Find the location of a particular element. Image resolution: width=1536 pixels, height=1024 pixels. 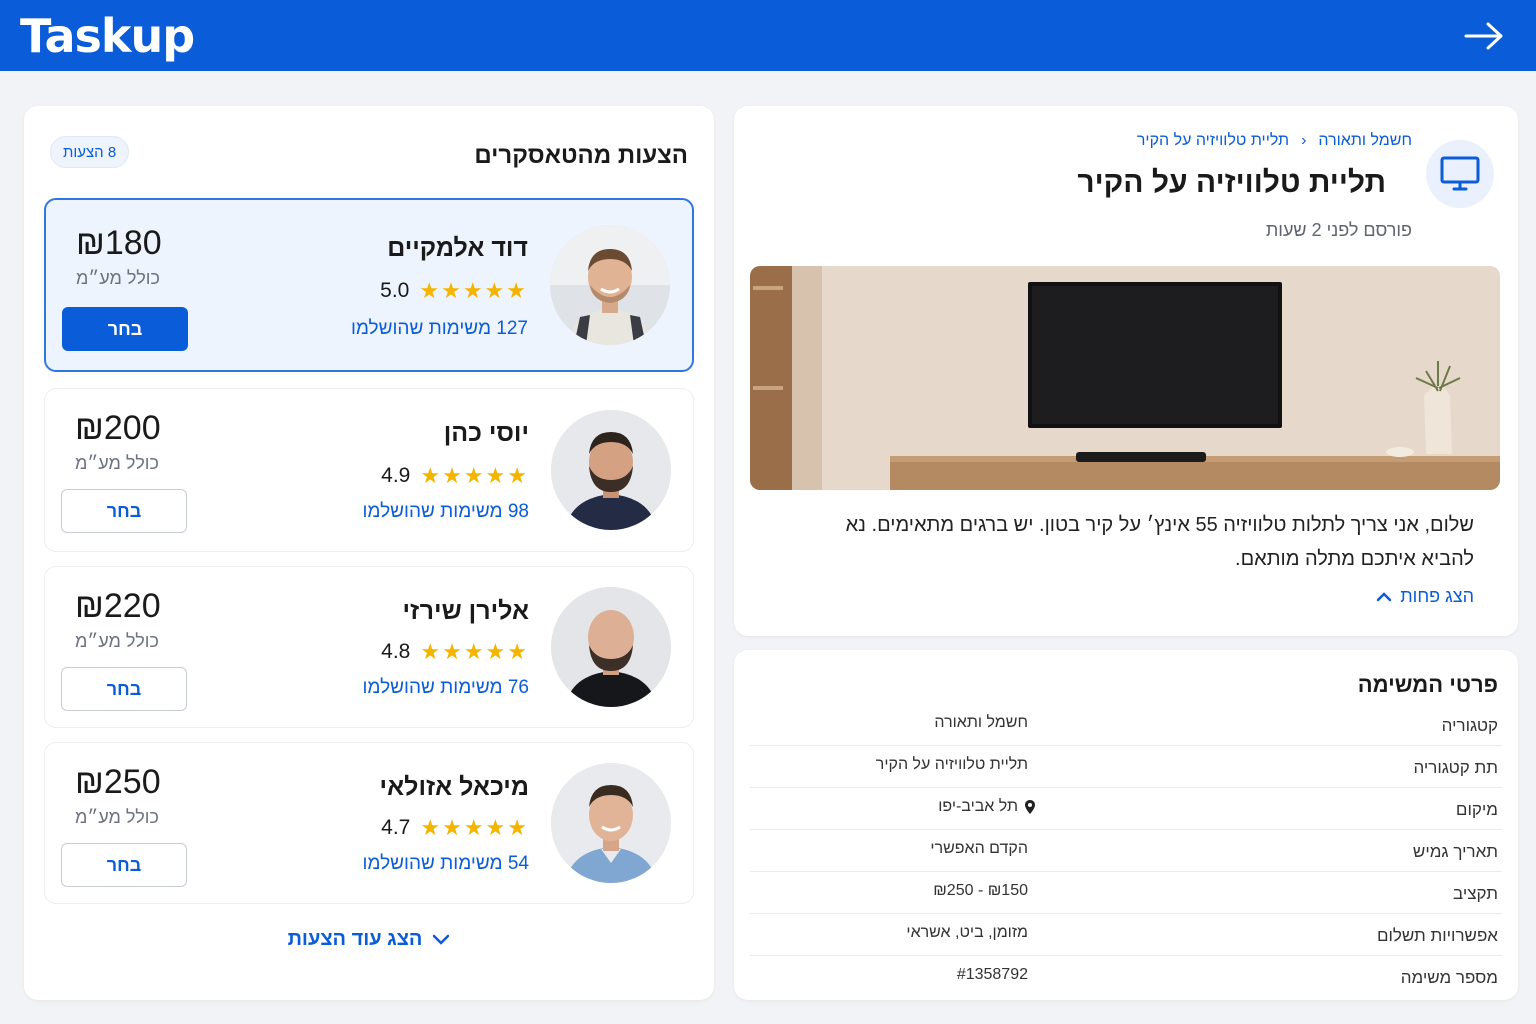

tasker-name: יוסי כהן is located at coordinates (486, 433).